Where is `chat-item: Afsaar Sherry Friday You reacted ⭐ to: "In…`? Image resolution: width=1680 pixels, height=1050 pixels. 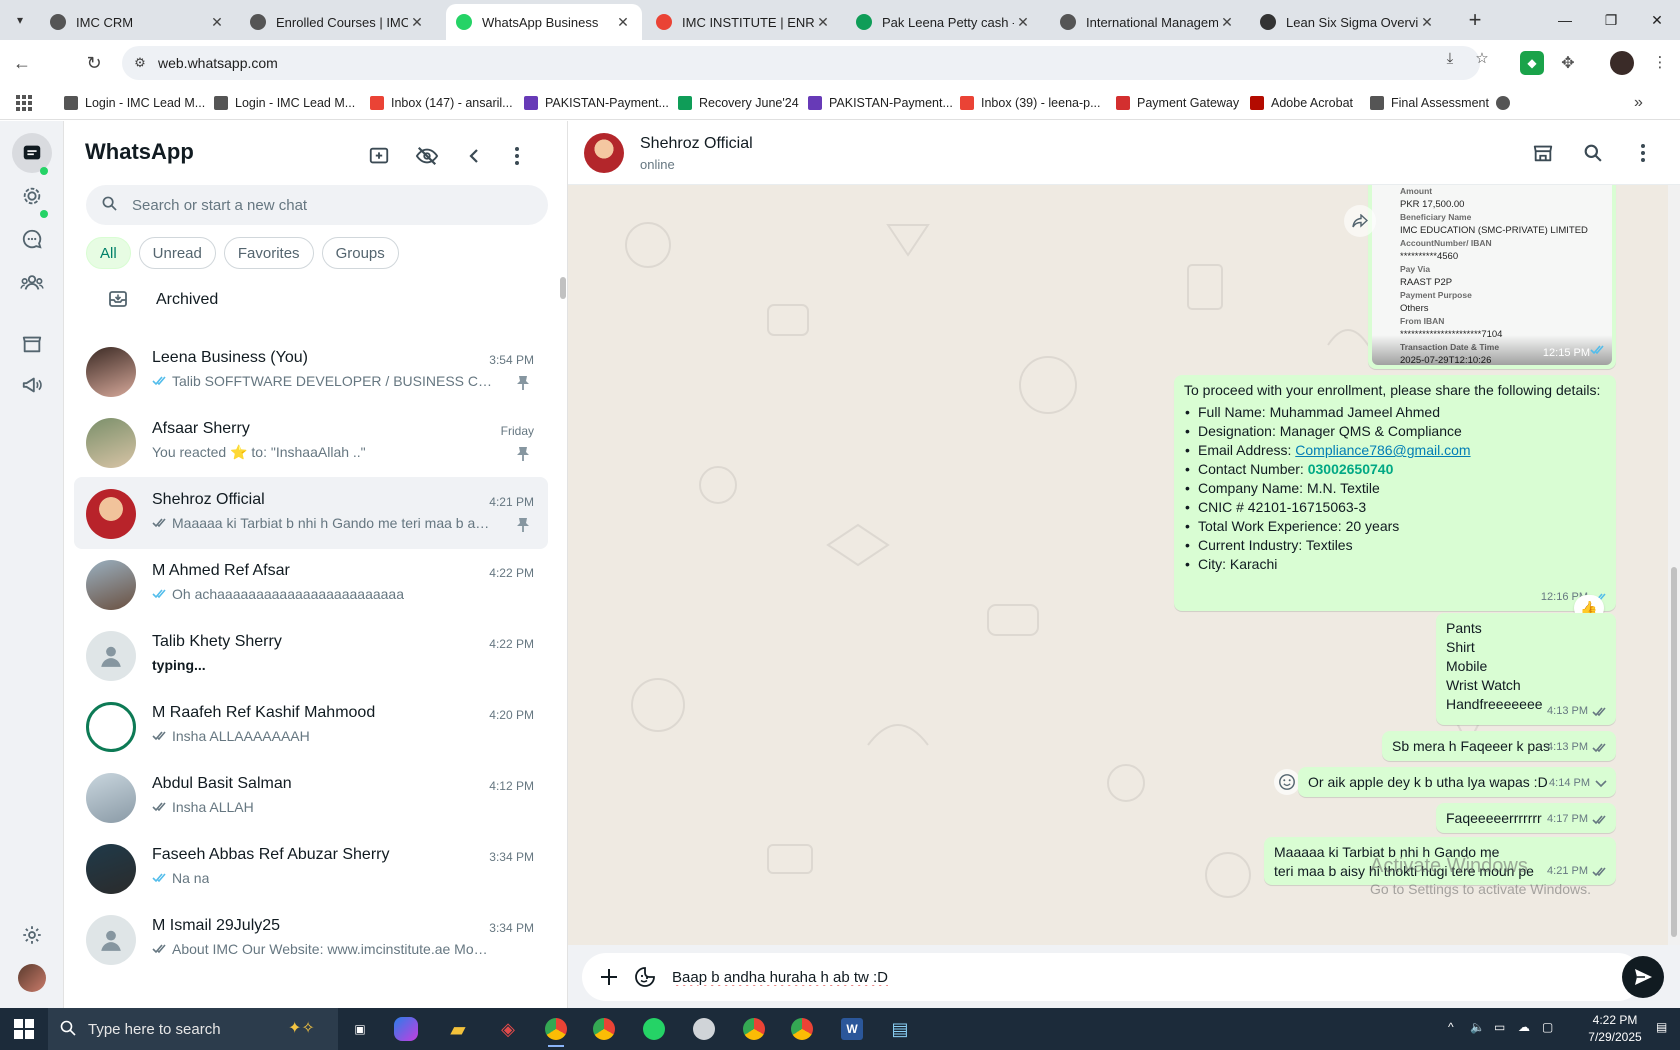 chat-item: Afsaar Sherry Friday You reacted ⭐ to: "In… is located at coordinates (311, 442).